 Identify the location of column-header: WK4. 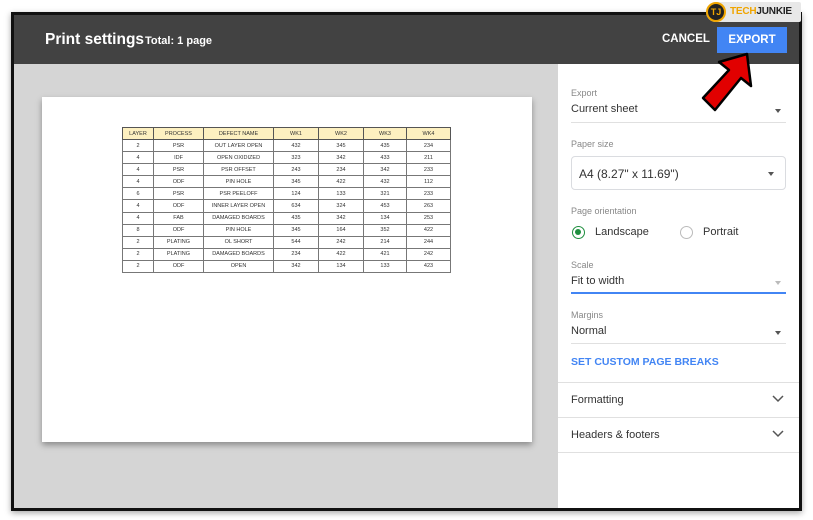
(428, 133).